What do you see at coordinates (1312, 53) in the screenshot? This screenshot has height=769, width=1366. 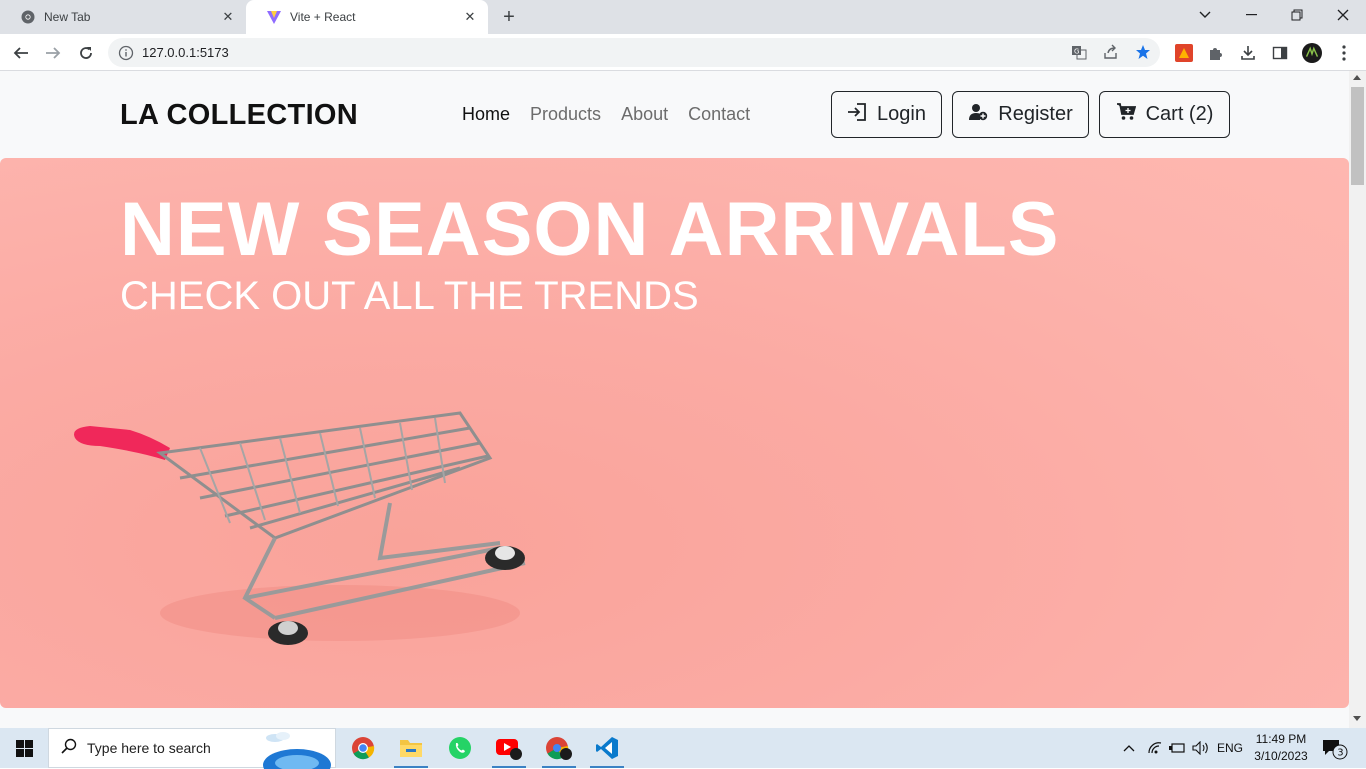 I see `profile-avatar` at bounding box center [1312, 53].